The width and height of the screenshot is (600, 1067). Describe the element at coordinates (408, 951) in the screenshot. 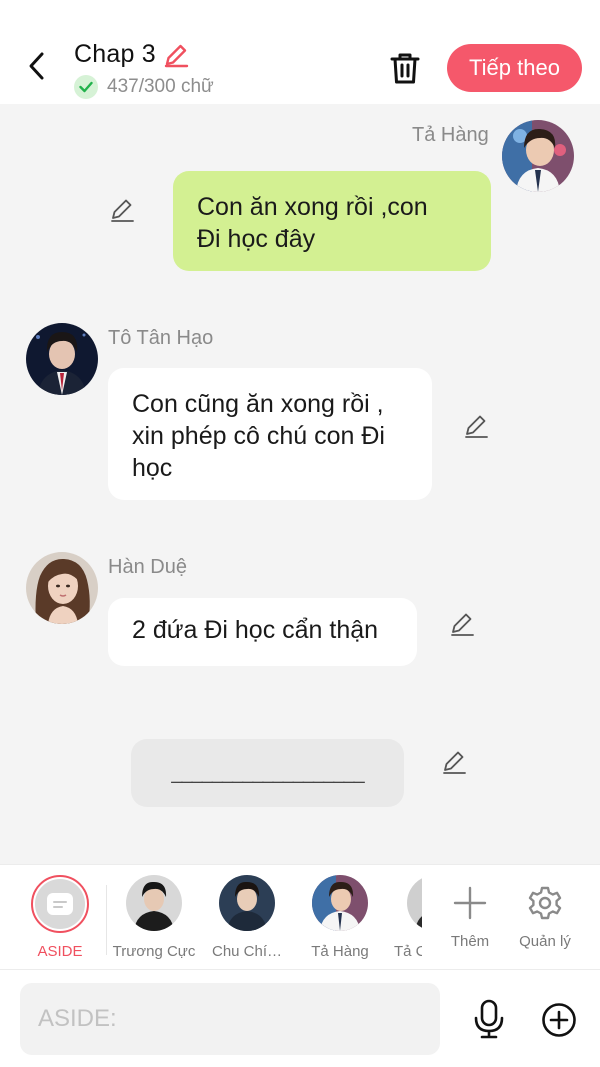

I see `character-label: Tả C` at that location.